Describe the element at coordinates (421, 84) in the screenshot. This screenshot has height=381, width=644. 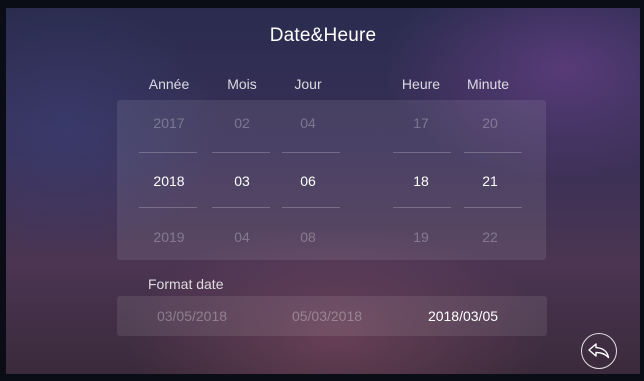
I see `header-hour: Heure` at that location.